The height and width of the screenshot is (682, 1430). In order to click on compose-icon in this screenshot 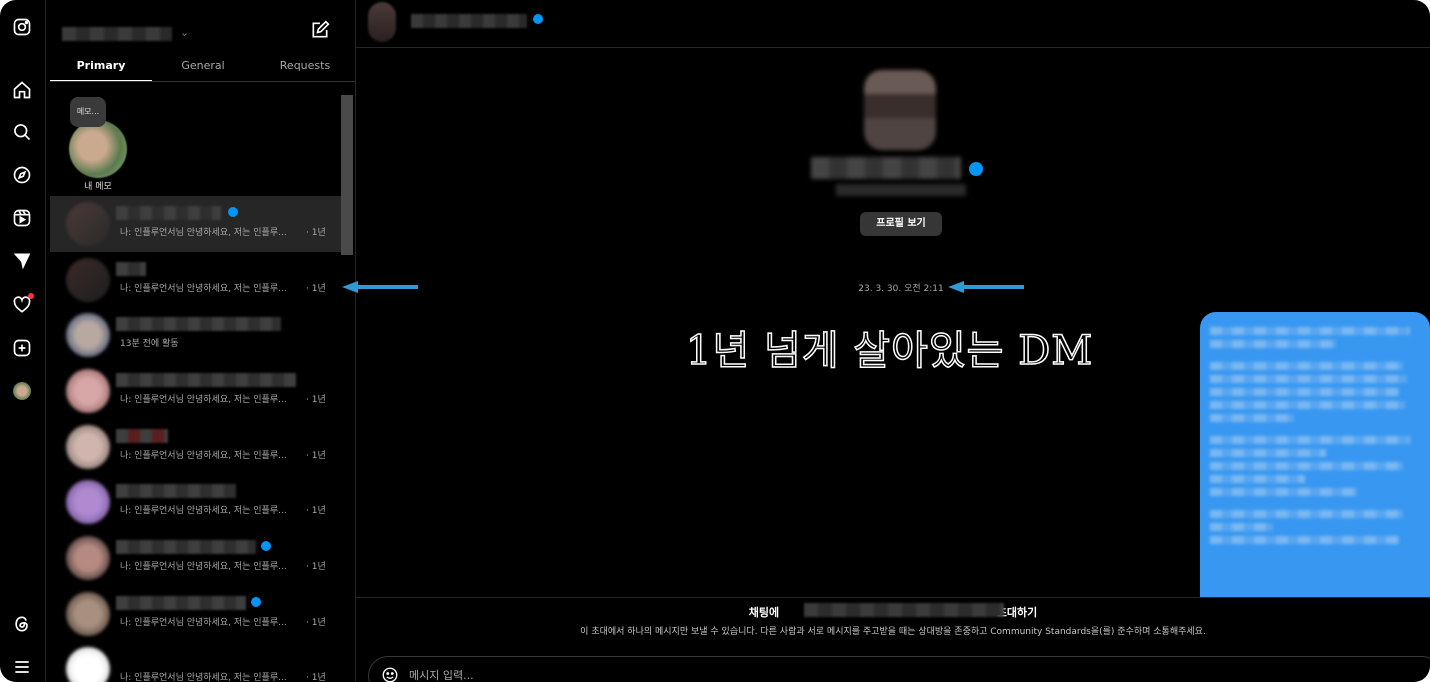, I will do `click(320, 30)`.